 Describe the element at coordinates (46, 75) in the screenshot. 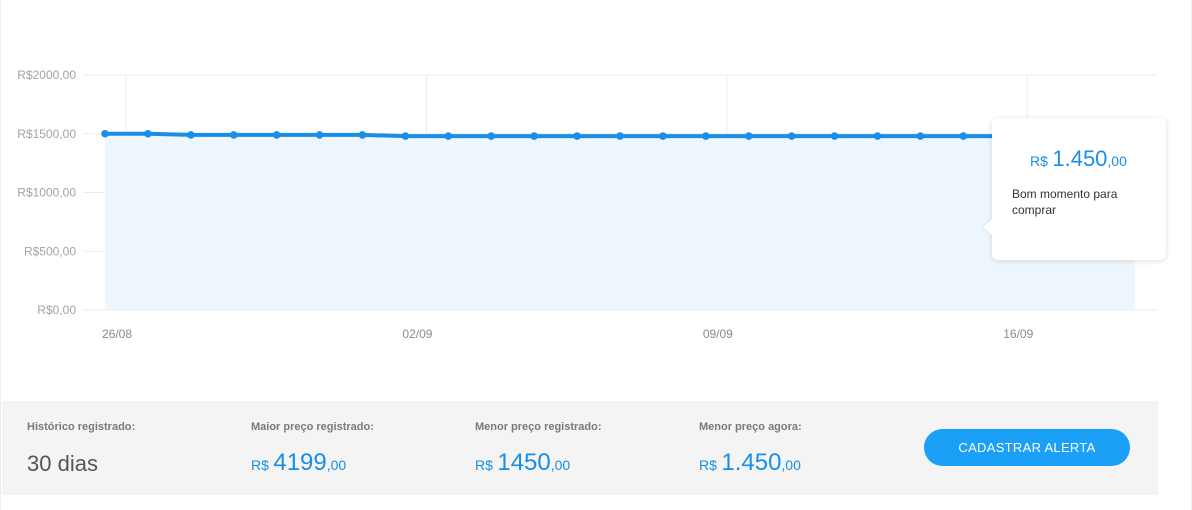

I see `y-tick-label: R$2000,00` at that location.